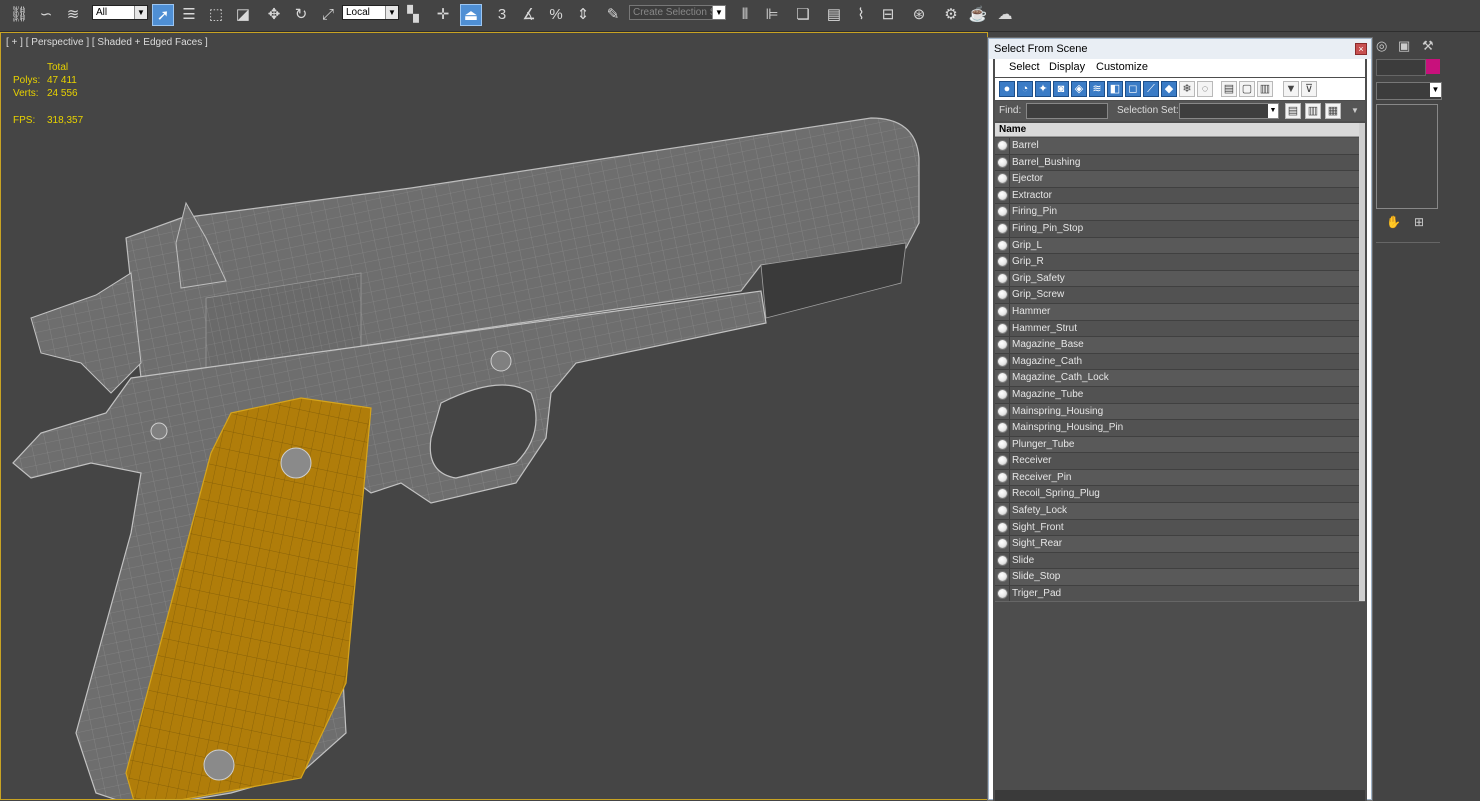 Image resolution: width=1480 pixels, height=801 pixels. Describe the element at coordinates (1333, 111) in the screenshot. I see `remove-from-selection-set-icon: ▦` at that location.